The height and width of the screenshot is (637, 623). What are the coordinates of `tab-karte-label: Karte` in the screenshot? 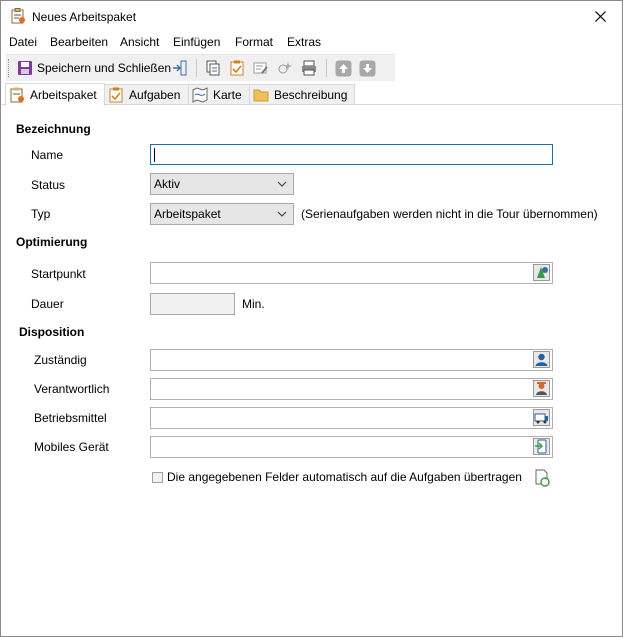 It's located at (227, 95).